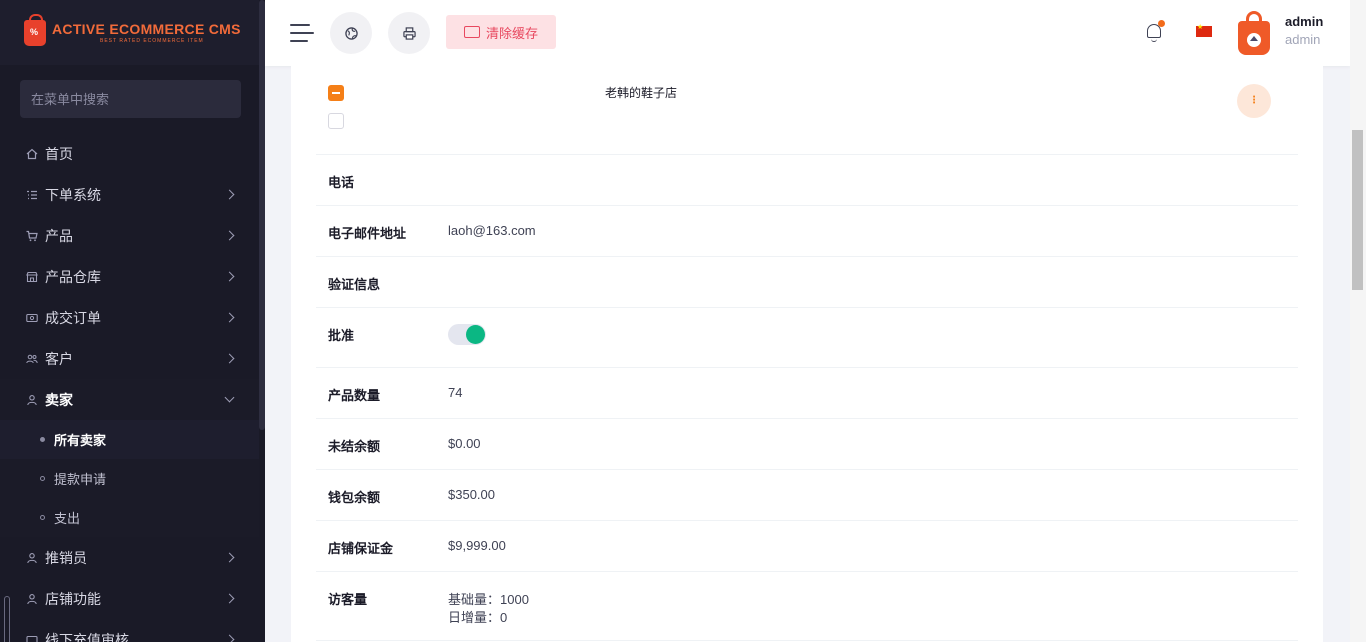 Image resolution: width=1366 pixels, height=642 pixels. What do you see at coordinates (361, 548) in the screenshot?
I see `detail-label: 店铺保证金` at bounding box center [361, 548].